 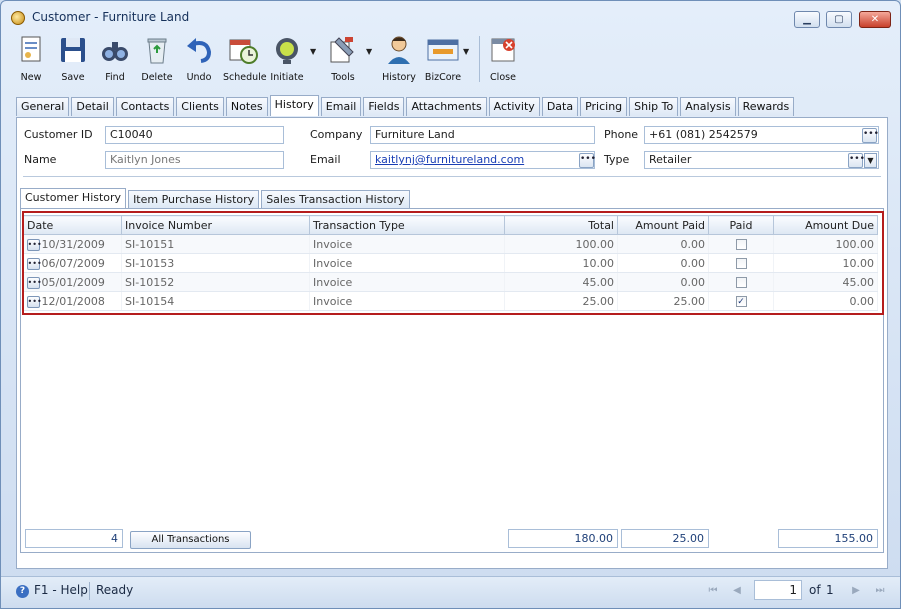 What do you see at coordinates (830, 590) in the screenshot?
I see `page-count: 1` at bounding box center [830, 590].